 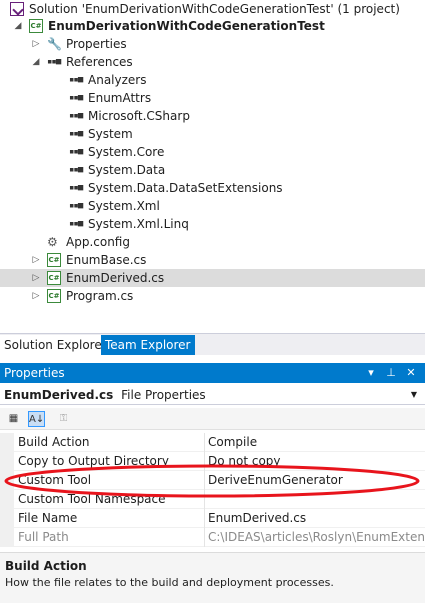 What do you see at coordinates (212, 260) in the screenshot?
I see `tree-item-enumbase-cs: ▷ C# EnumBase.cs` at bounding box center [212, 260].